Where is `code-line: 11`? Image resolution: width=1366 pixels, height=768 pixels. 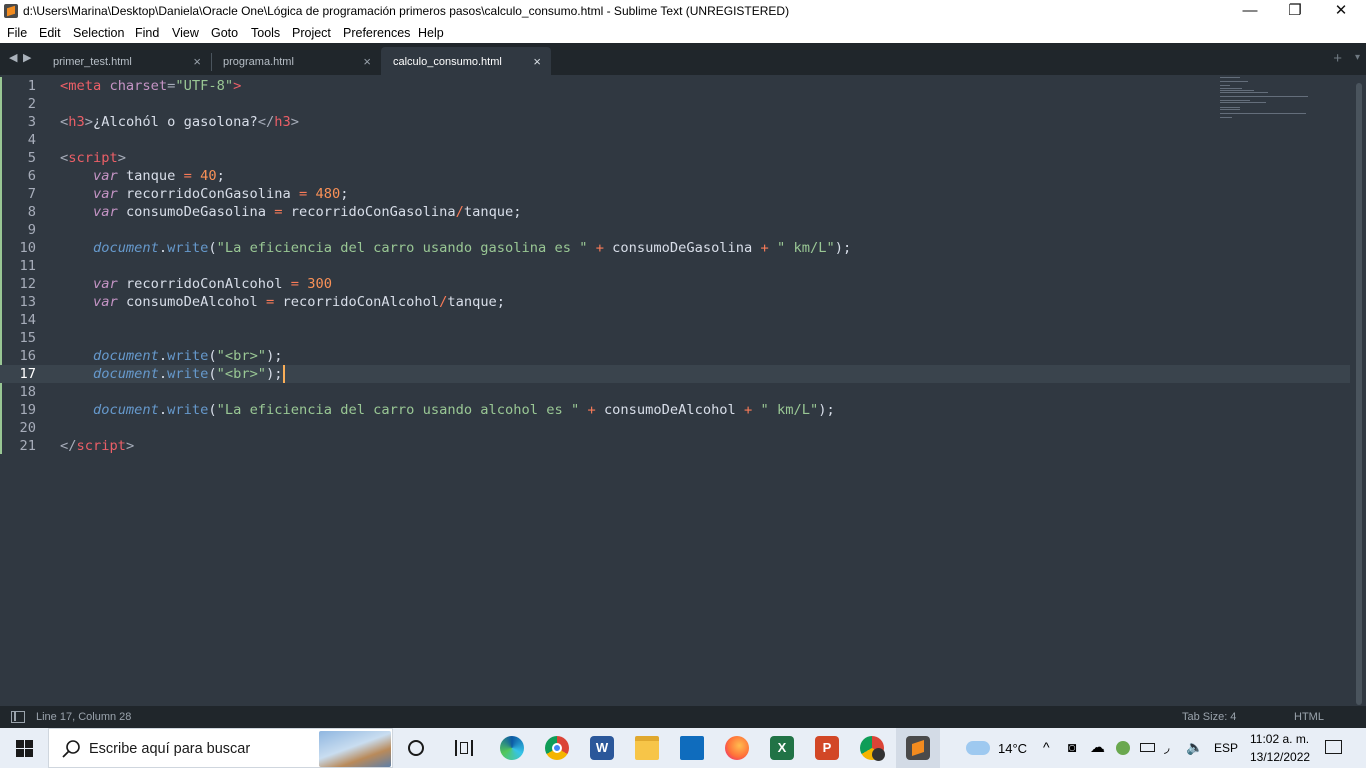 code-line: 11 is located at coordinates (675, 266).